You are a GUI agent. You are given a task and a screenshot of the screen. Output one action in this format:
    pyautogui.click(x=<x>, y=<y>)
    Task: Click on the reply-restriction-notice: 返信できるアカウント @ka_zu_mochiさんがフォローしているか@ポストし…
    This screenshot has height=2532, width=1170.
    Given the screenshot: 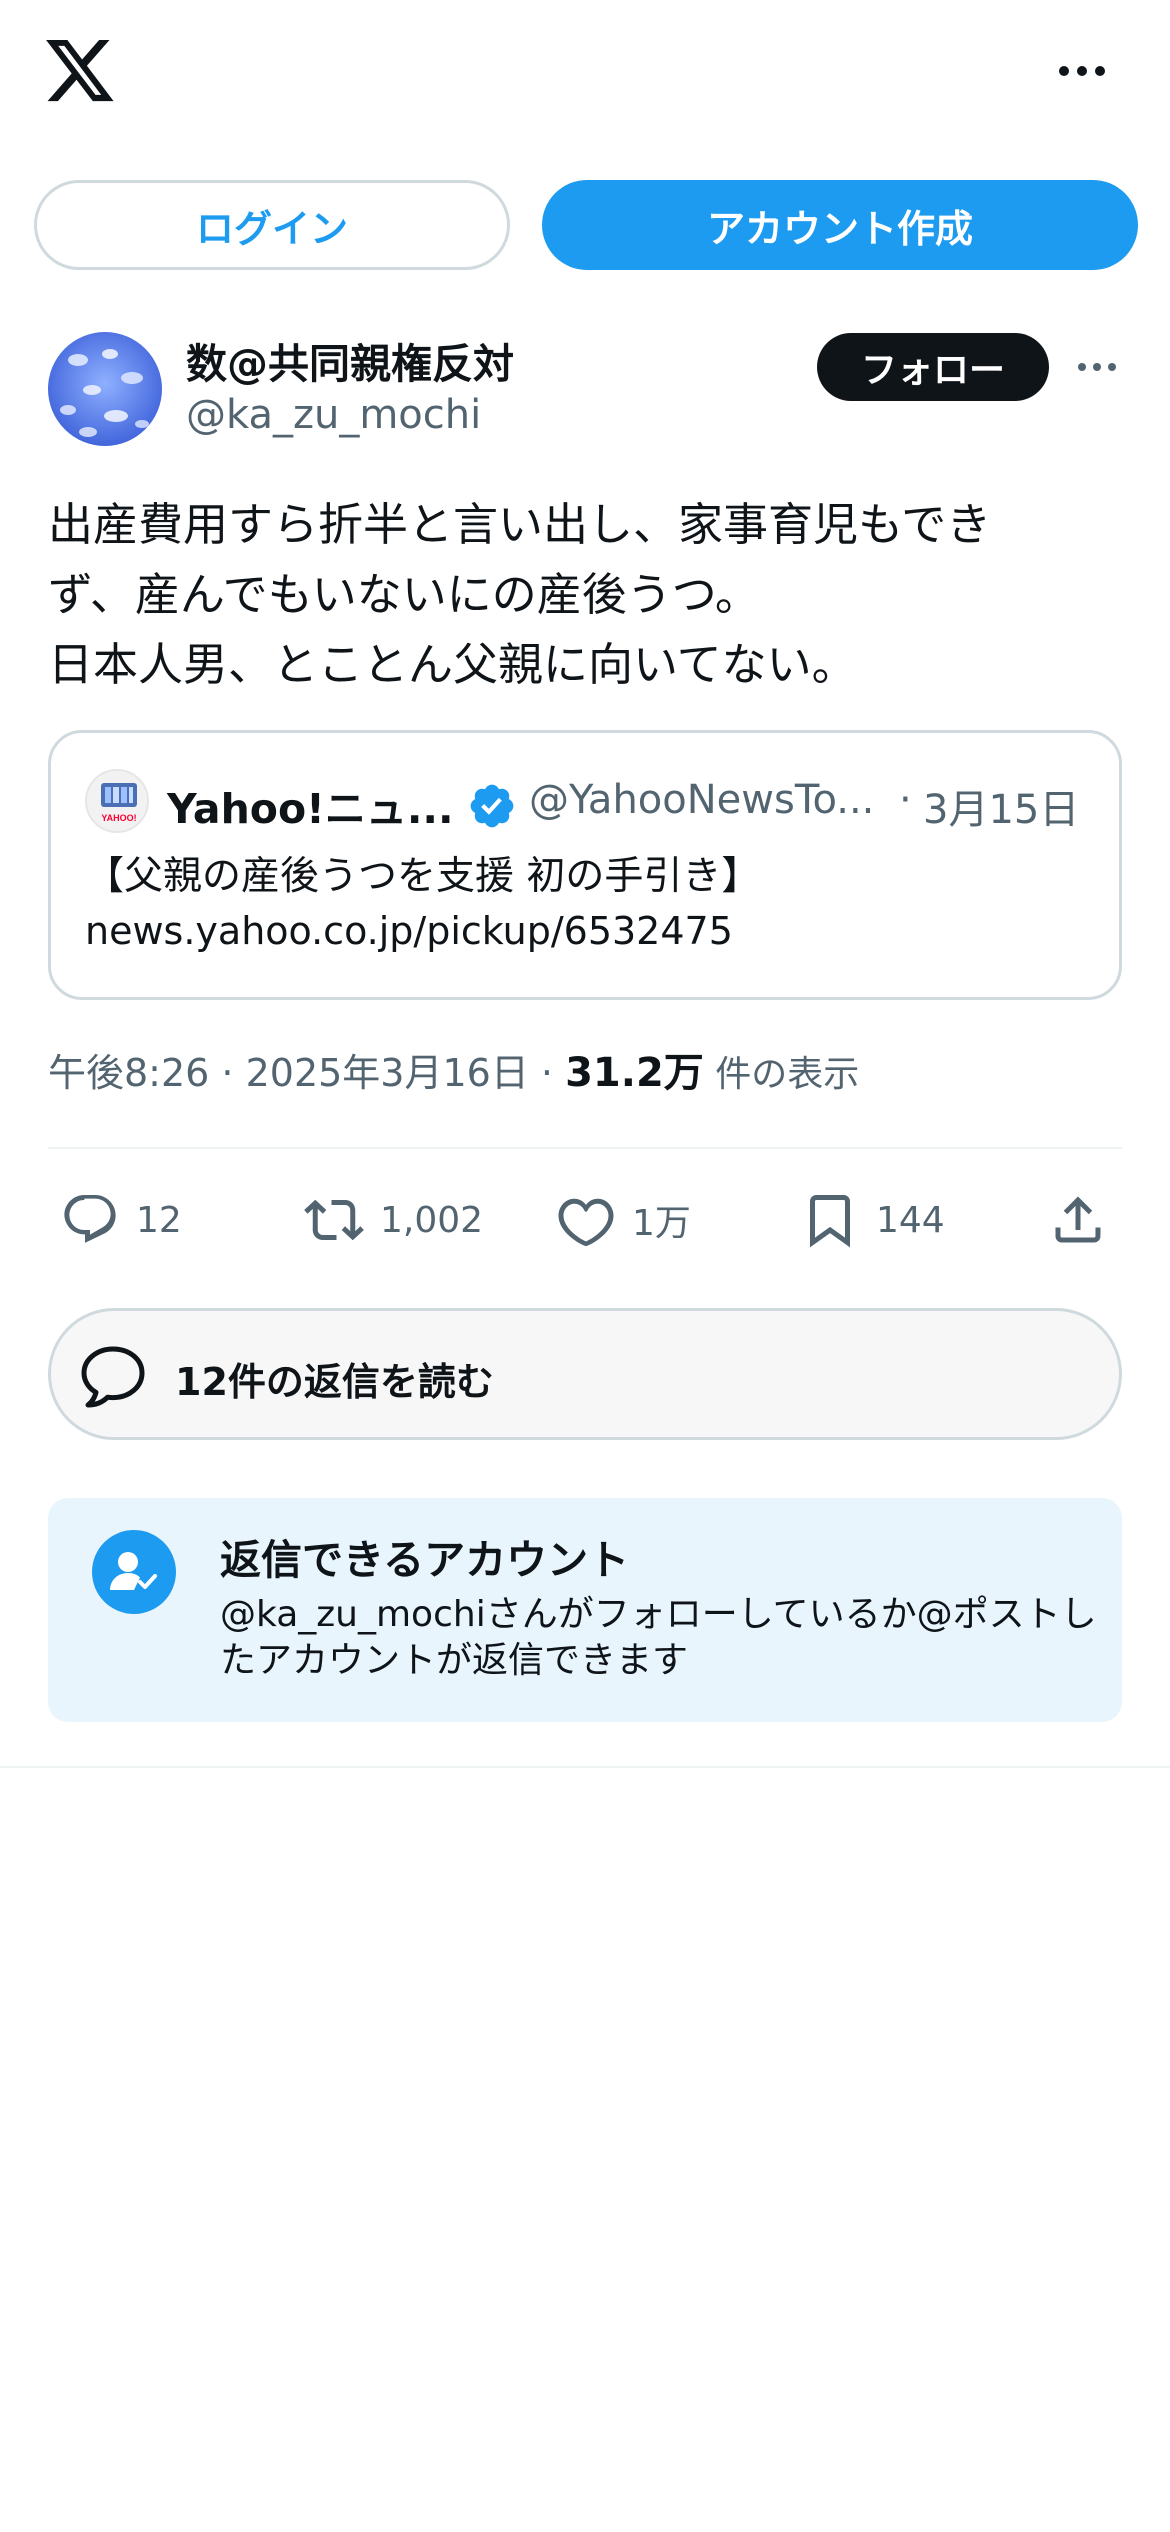 What is the action you would take?
    pyautogui.click(x=585, y=1610)
    